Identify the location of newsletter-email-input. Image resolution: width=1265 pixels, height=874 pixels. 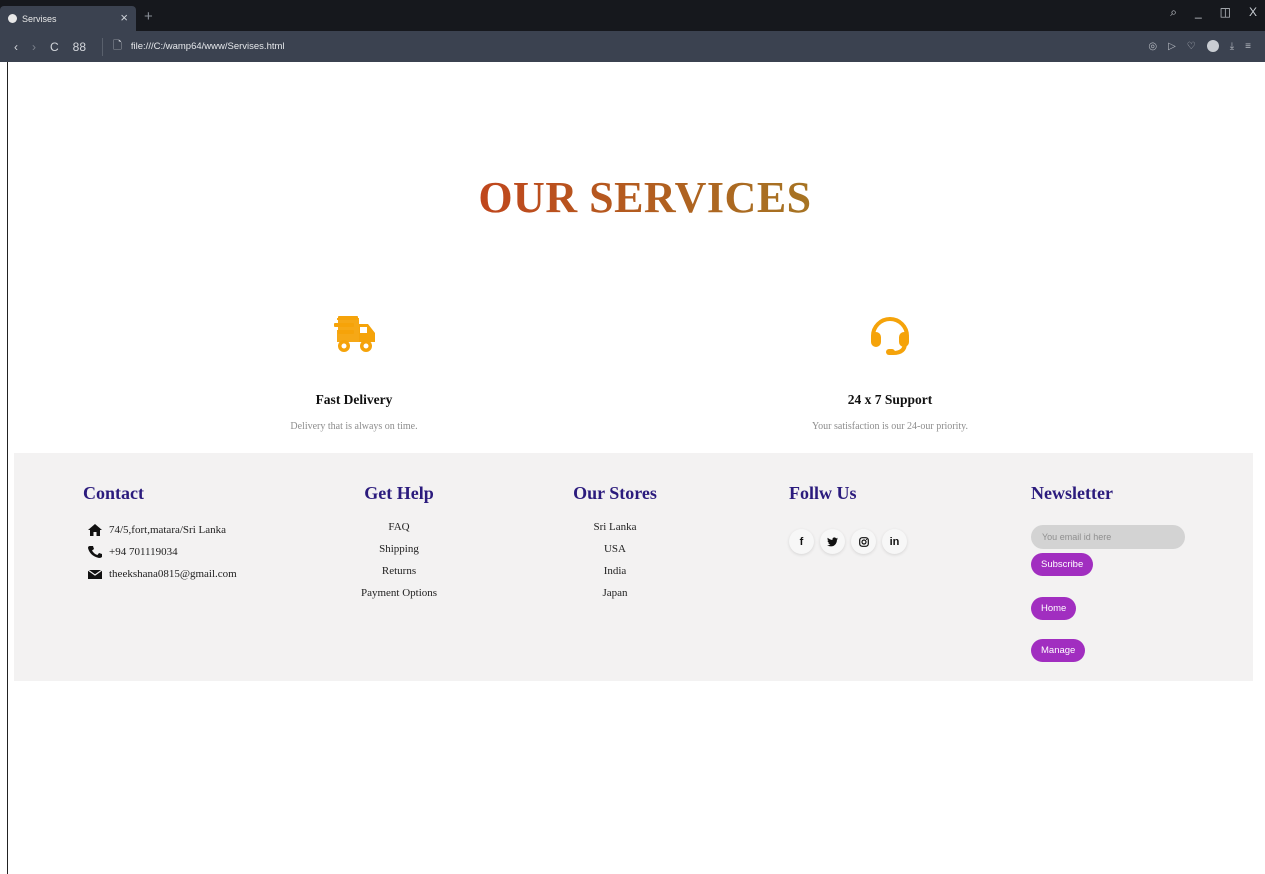
(1108, 537).